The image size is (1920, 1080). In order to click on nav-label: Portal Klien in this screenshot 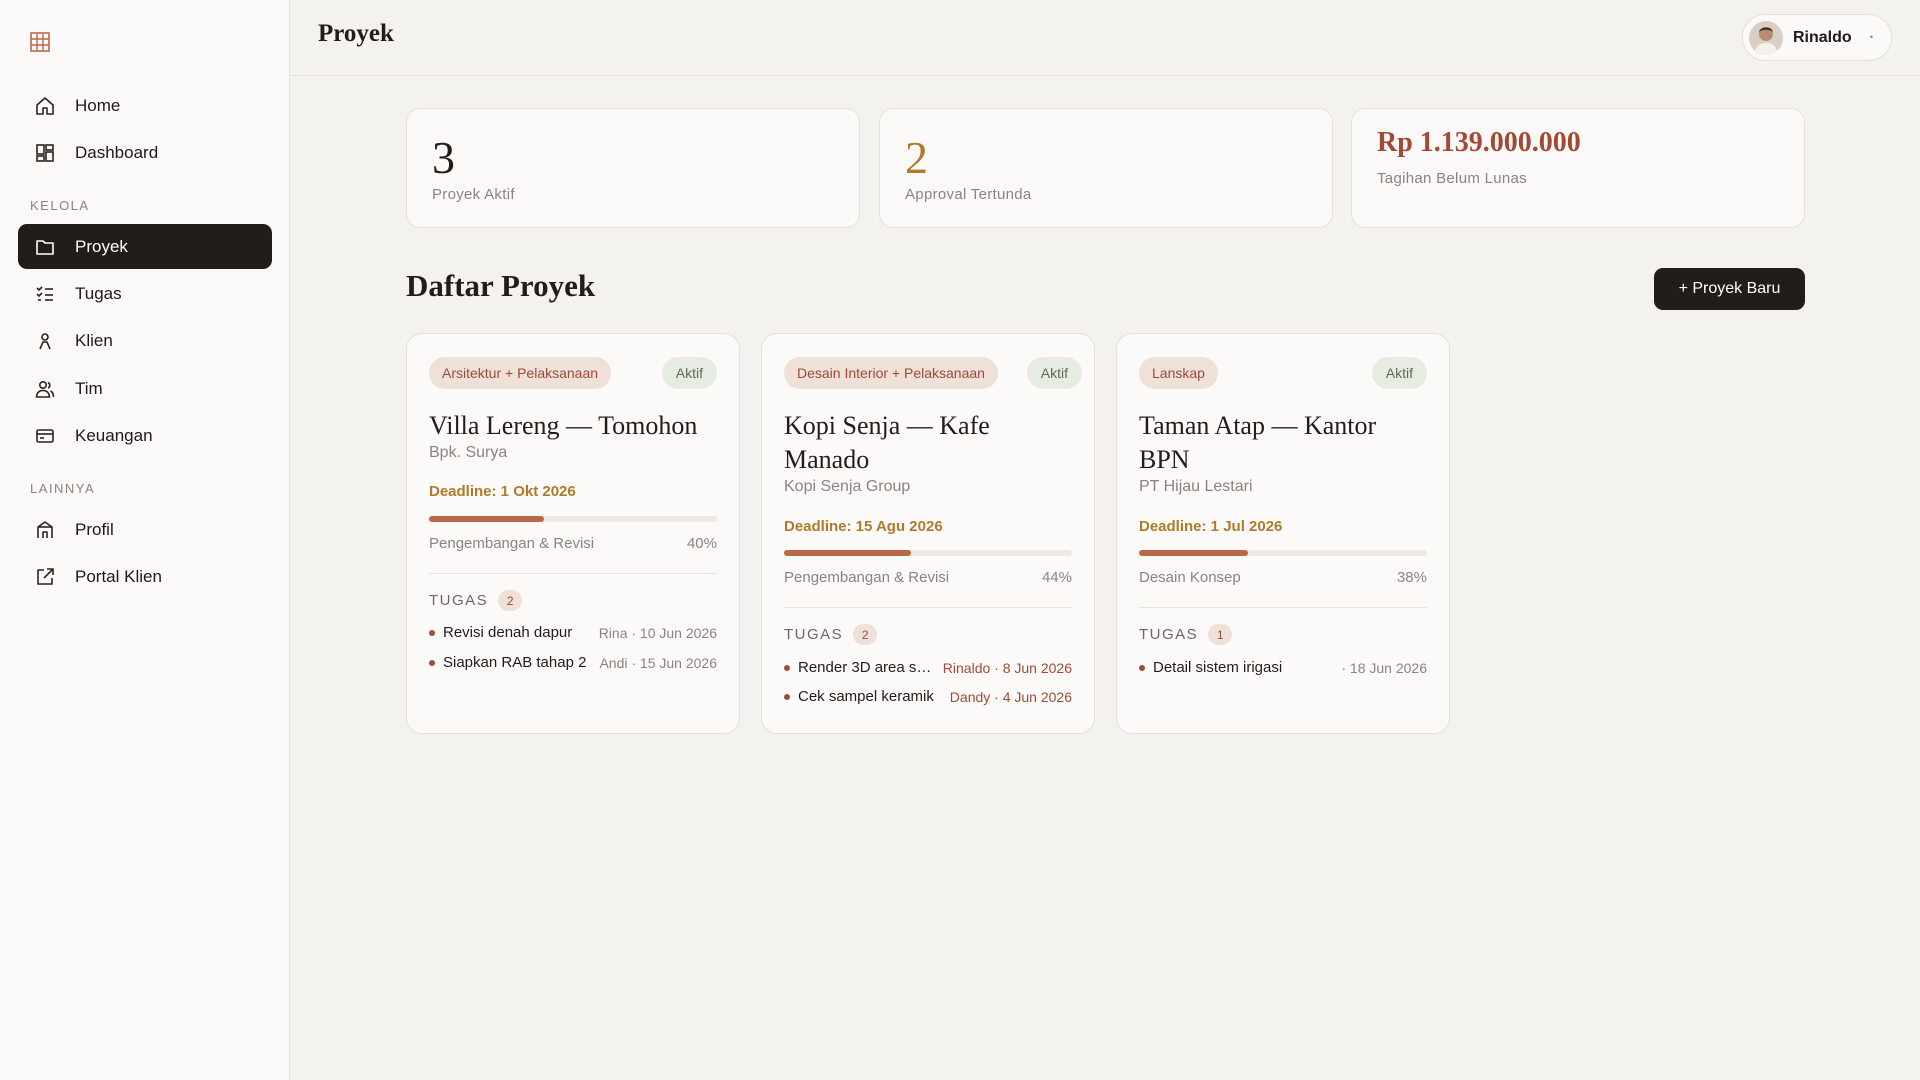, I will do `click(118, 576)`.